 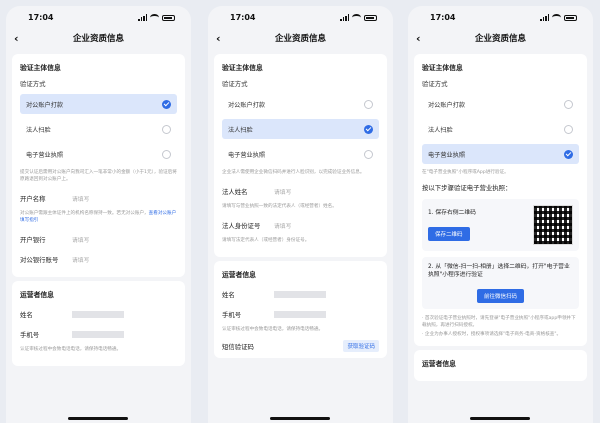 I want to click on account-hint: 对公账户需跟主体证件上的机构名称保持一致。若无对公账户，查看对公账户填写指引, so click(x=98, y=217).